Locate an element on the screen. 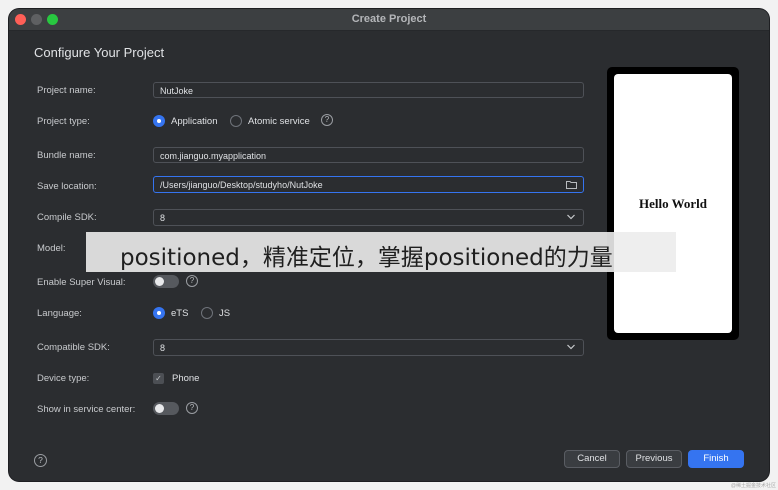 The width and height of the screenshot is (778, 490). project-type-atomic-label: Atomic service is located at coordinates (279, 121).